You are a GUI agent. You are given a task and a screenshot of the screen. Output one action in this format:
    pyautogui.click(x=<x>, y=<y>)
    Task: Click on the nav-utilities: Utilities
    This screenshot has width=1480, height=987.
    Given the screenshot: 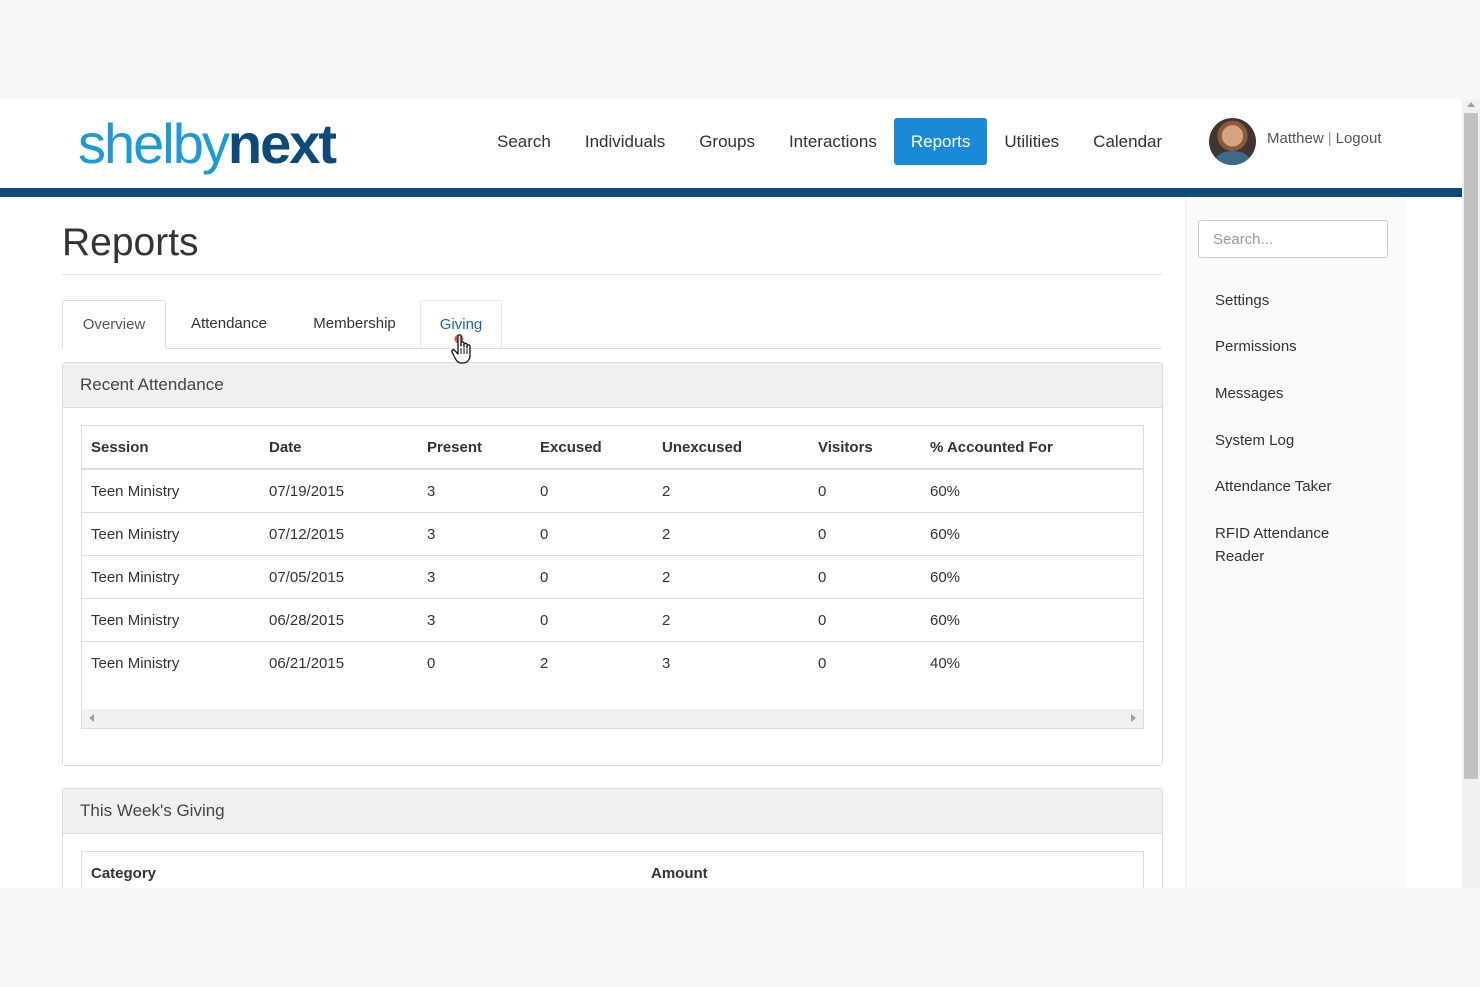 What is the action you would take?
    pyautogui.click(x=1031, y=141)
    